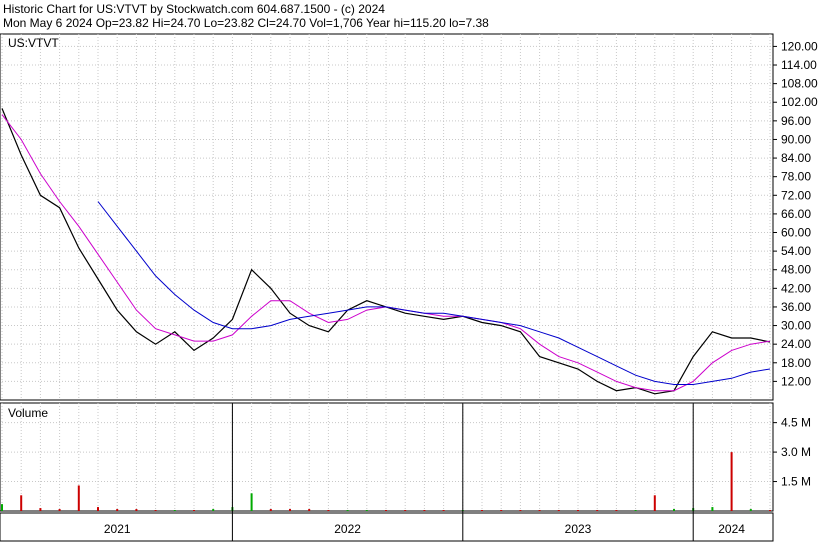  I want to click on volume-y-axis: 4.5 M 3.0 M 1.5 M, so click(792, 452).